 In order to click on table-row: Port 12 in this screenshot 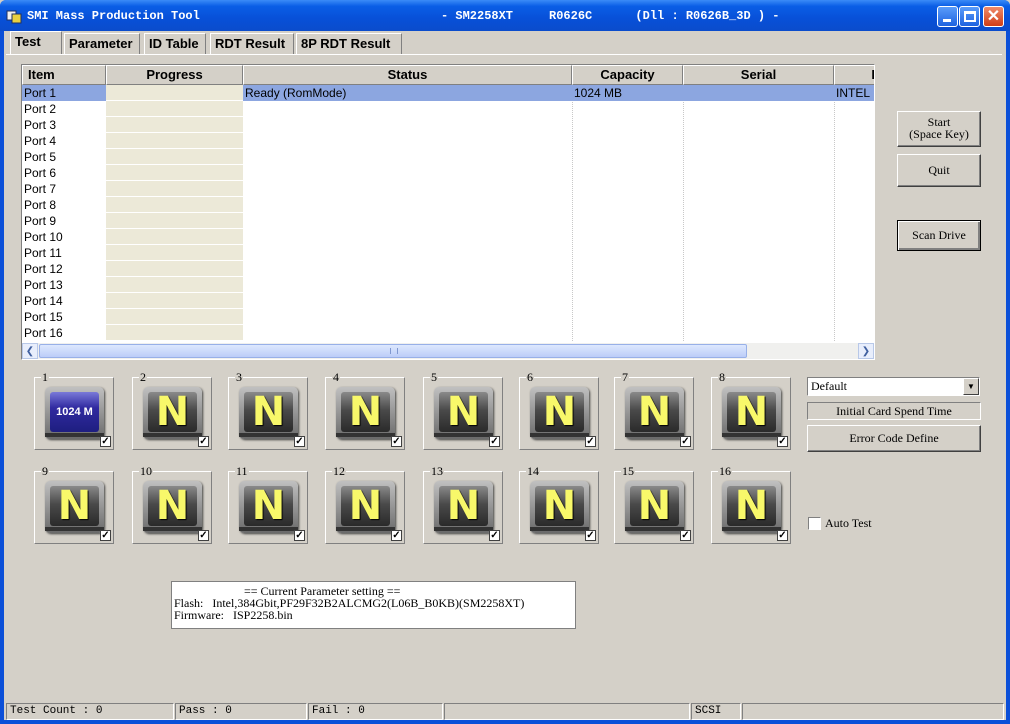, I will do `click(448, 269)`.